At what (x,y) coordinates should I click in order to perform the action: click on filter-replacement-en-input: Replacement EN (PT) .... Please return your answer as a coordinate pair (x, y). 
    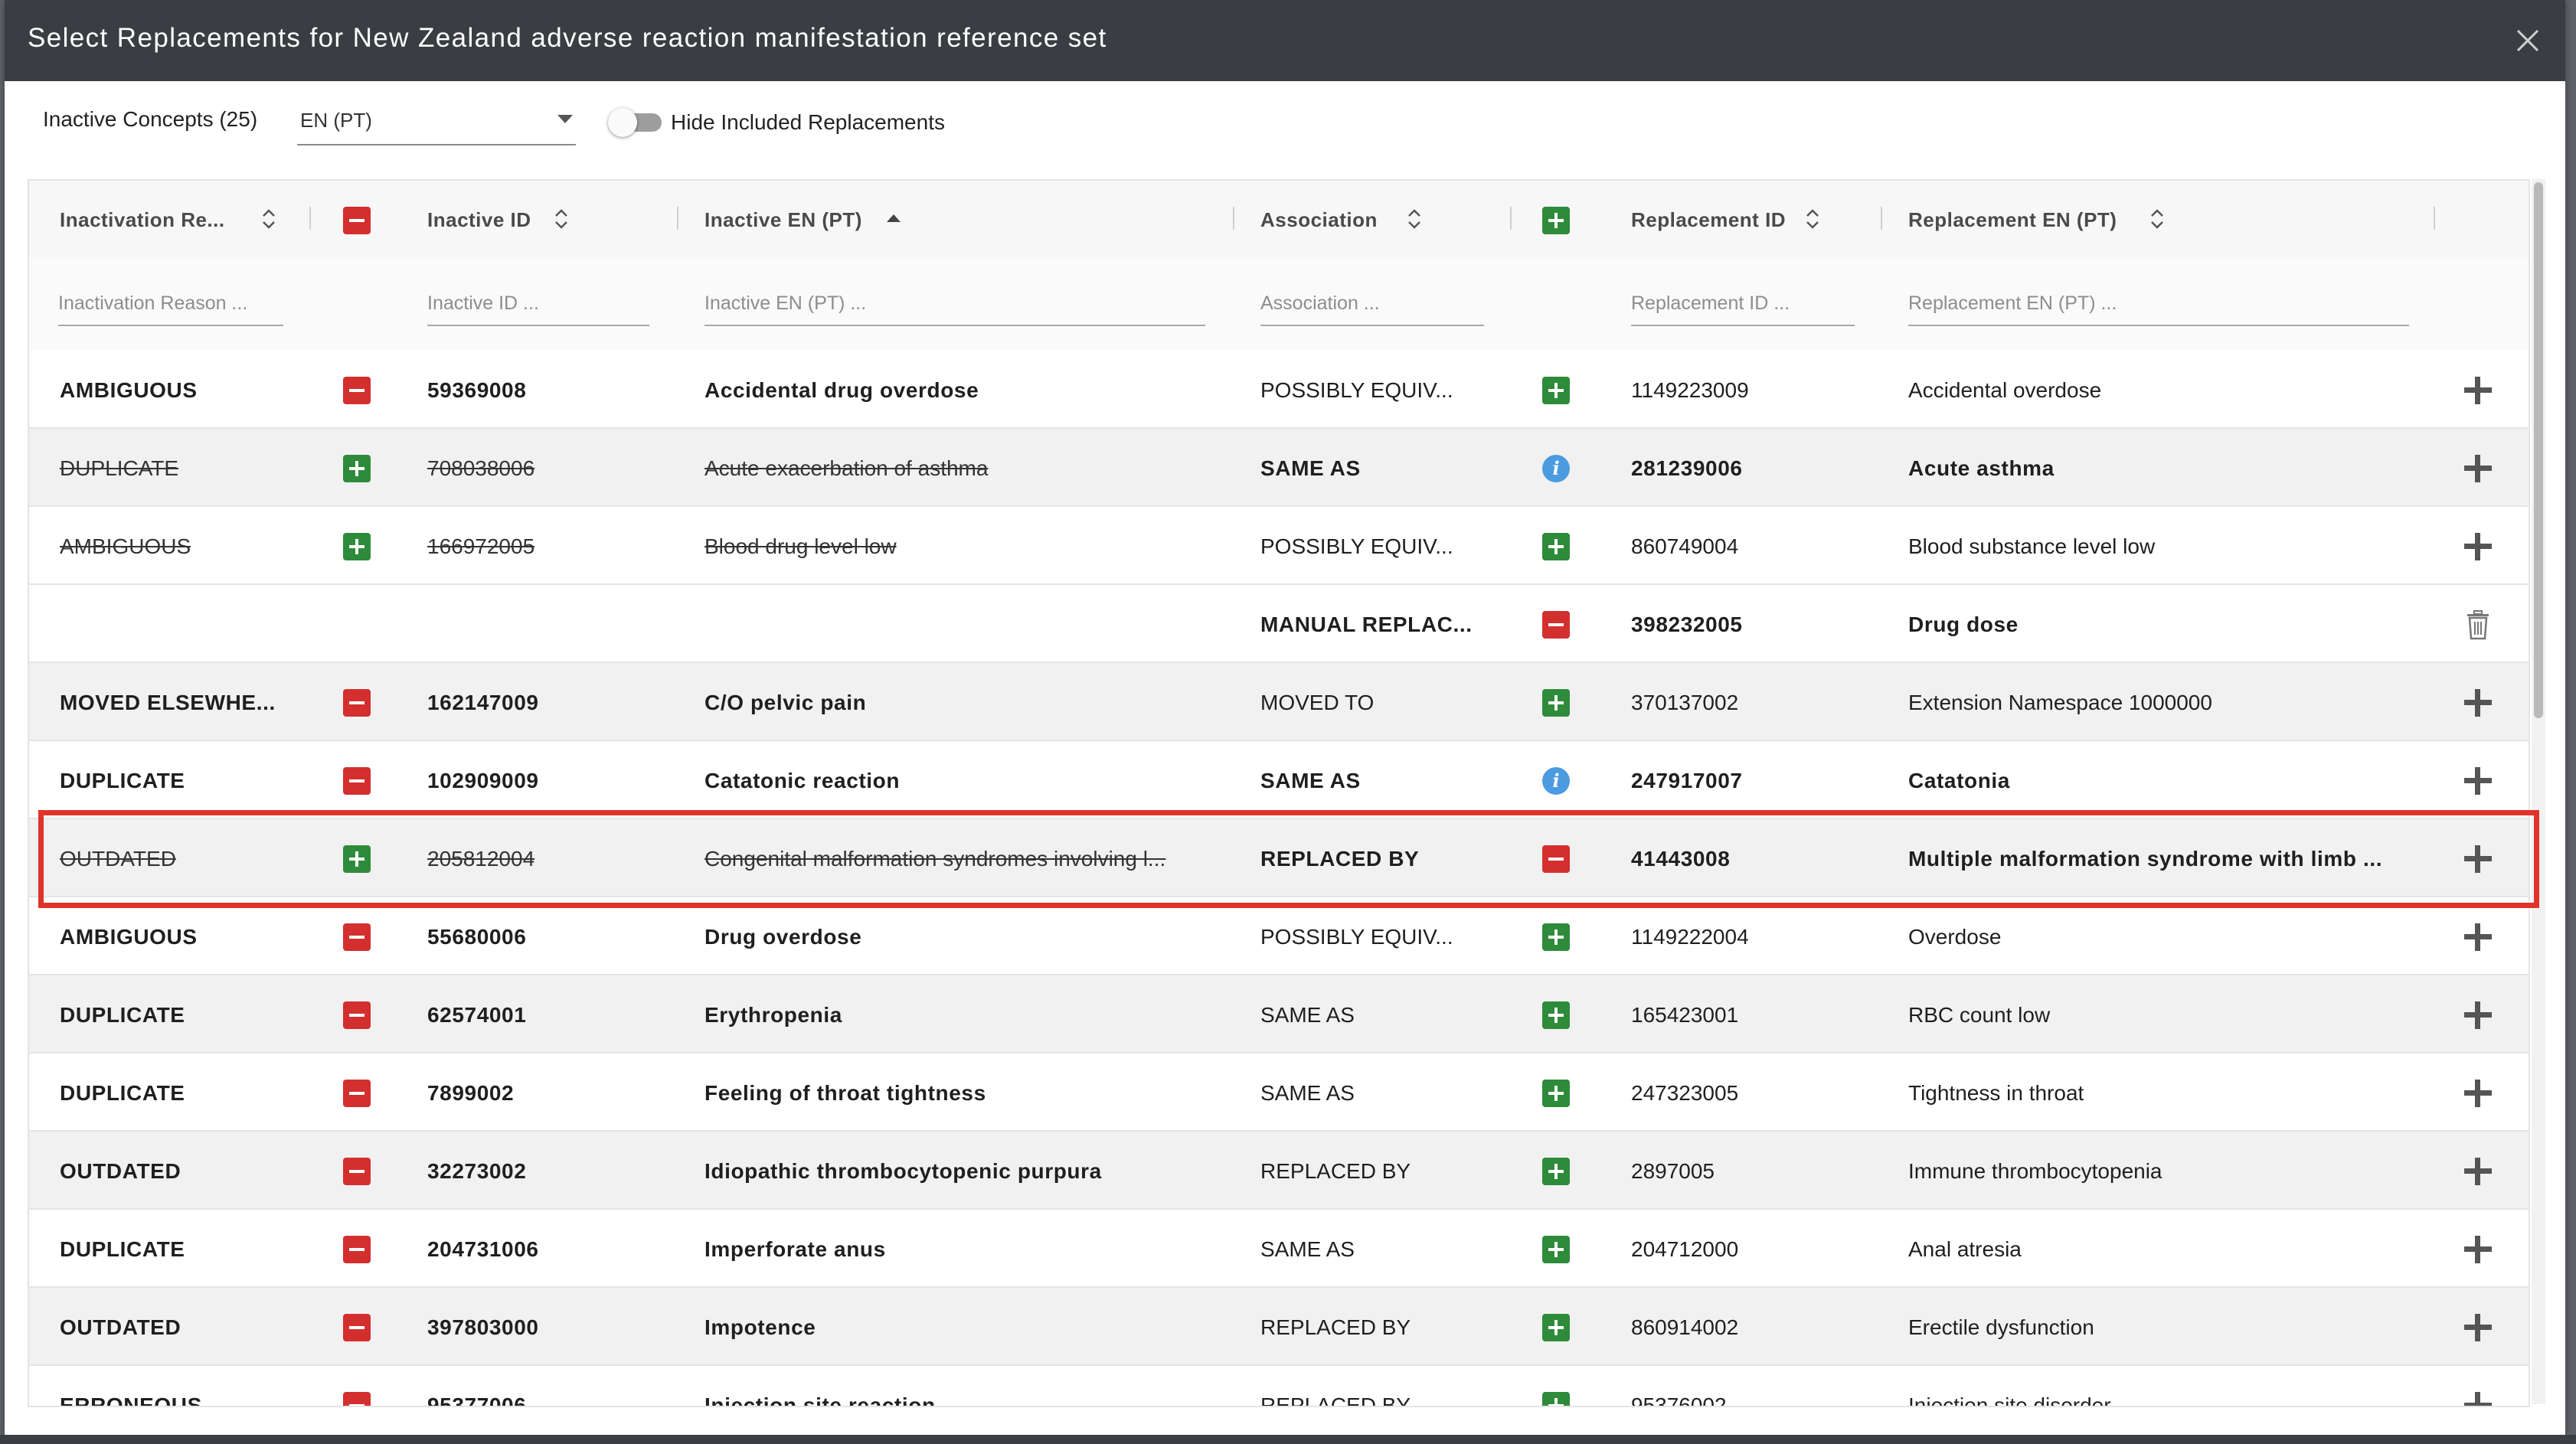
    Looking at the image, I should click on (2158, 309).